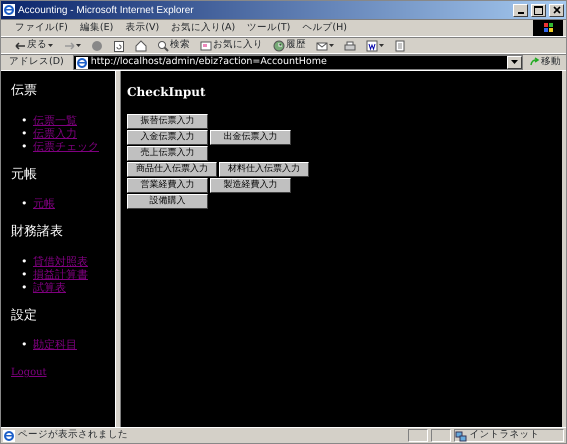 Image resolution: width=567 pixels, height=444 pixels. What do you see at coordinates (167, 92) in the screenshot?
I see `page-heading: CheckInput` at bounding box center [167, 92].